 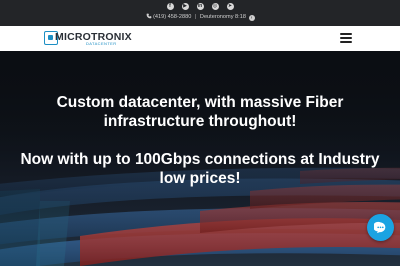 I want to click on hero-line-1: Custom datacenter, with massive Fiber, so click(x=200, y=102).